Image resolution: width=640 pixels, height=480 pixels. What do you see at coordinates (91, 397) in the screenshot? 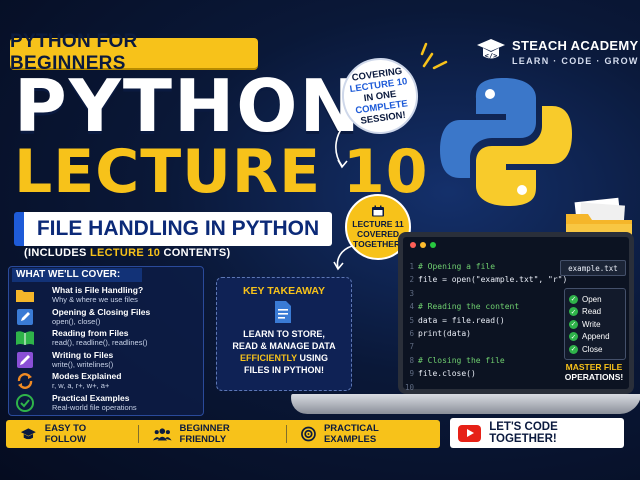
I see `cover-item-title: Practical Examples` at bounding box center [91, 397].